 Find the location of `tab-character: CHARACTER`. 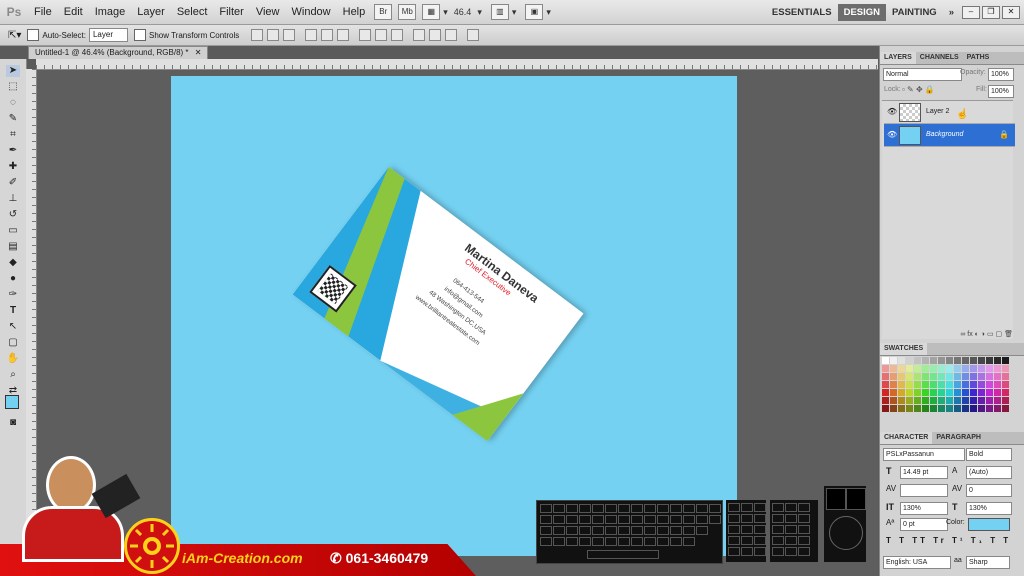

tab-character: CHARACTER is located at coordinates (906, 438).